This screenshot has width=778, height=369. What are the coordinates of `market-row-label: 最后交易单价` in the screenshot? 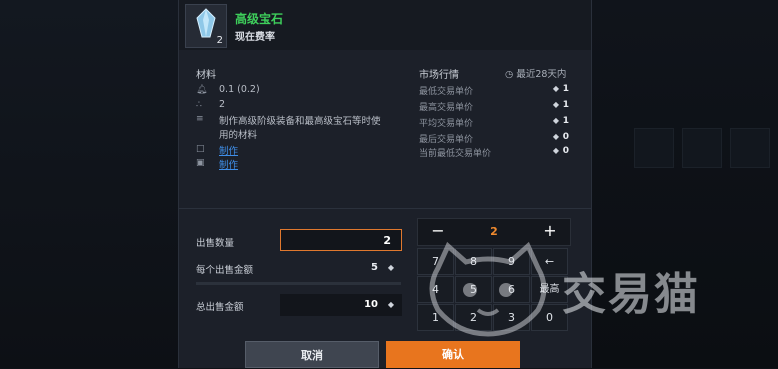 It's located at (446, 140).